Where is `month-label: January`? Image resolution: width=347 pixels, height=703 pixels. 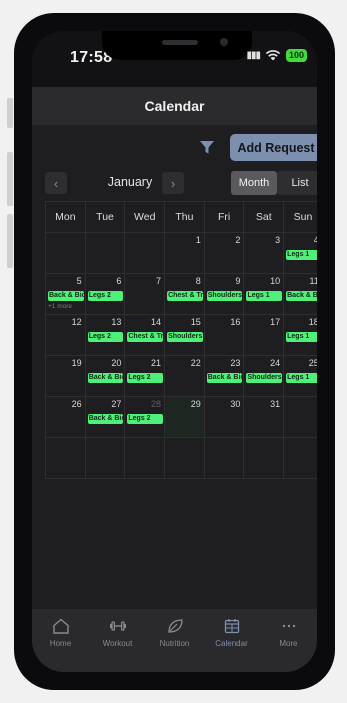
month-label: January is located at coordinates (130, 182).